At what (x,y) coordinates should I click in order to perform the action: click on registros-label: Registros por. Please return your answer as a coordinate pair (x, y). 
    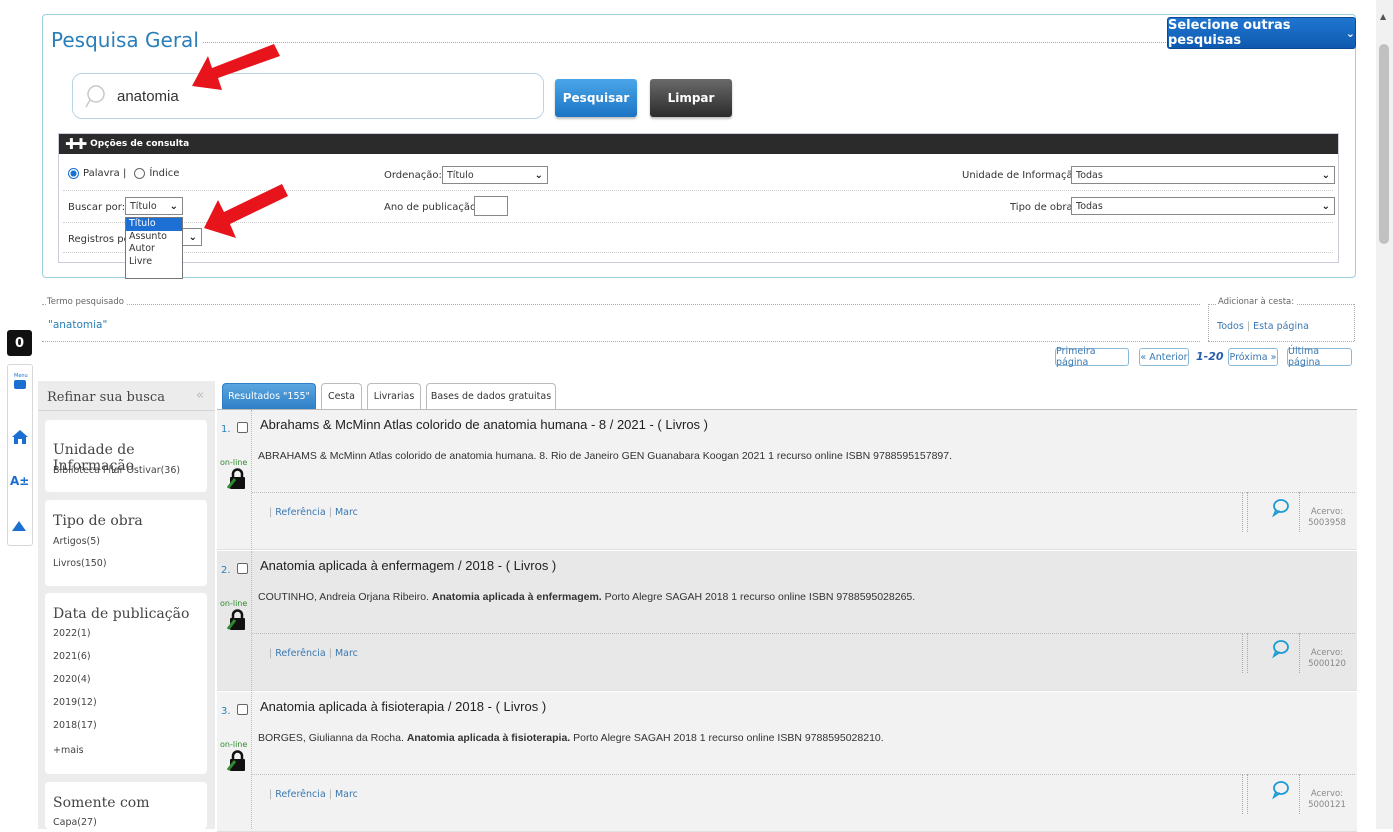
    Looking at the image, I should click on (101, 239).